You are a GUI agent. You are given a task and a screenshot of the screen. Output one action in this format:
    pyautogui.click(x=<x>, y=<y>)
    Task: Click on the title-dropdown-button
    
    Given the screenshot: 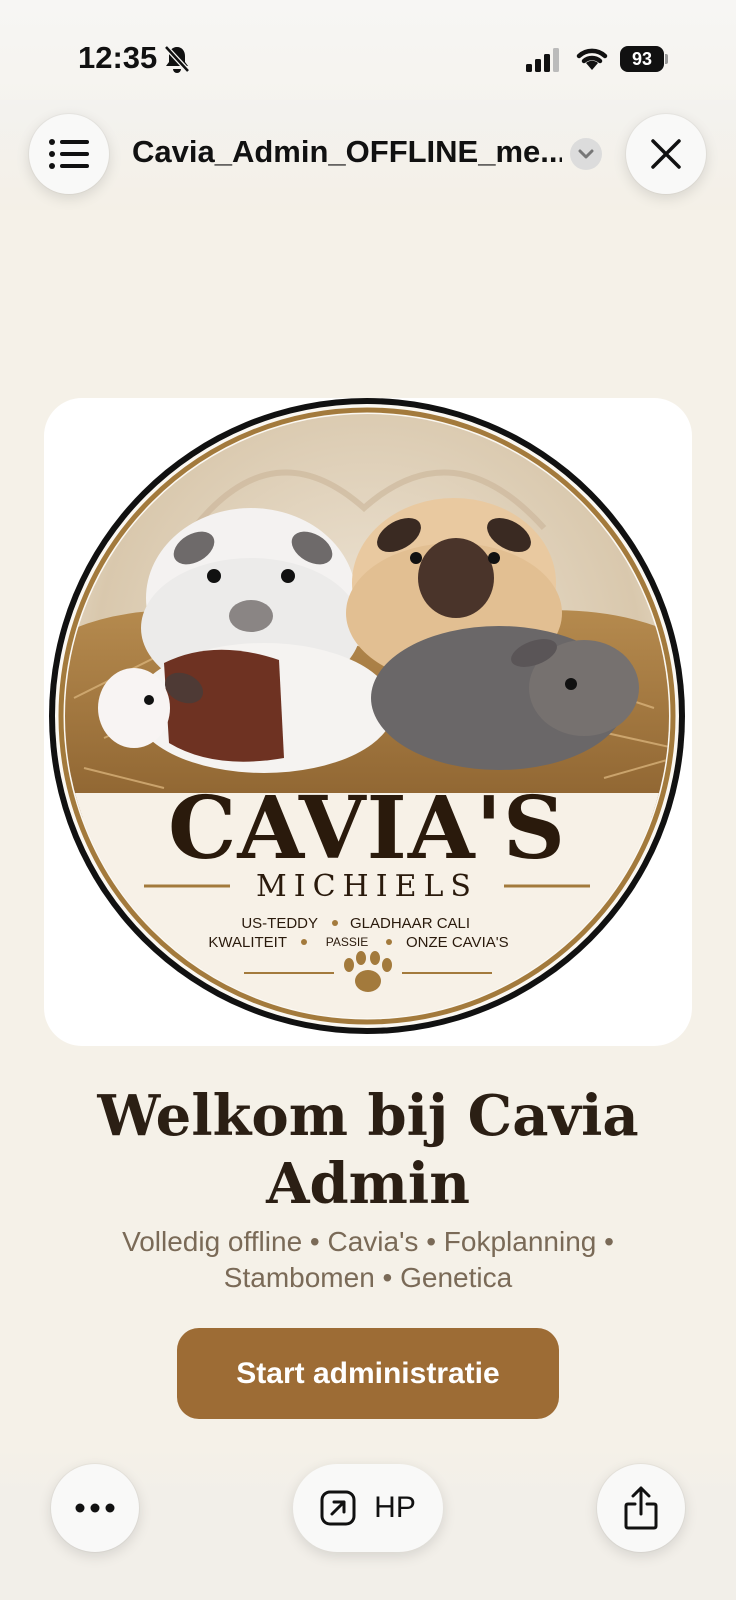 What is the action you would take?
    pyautogui.click(x=586, y=154)
    